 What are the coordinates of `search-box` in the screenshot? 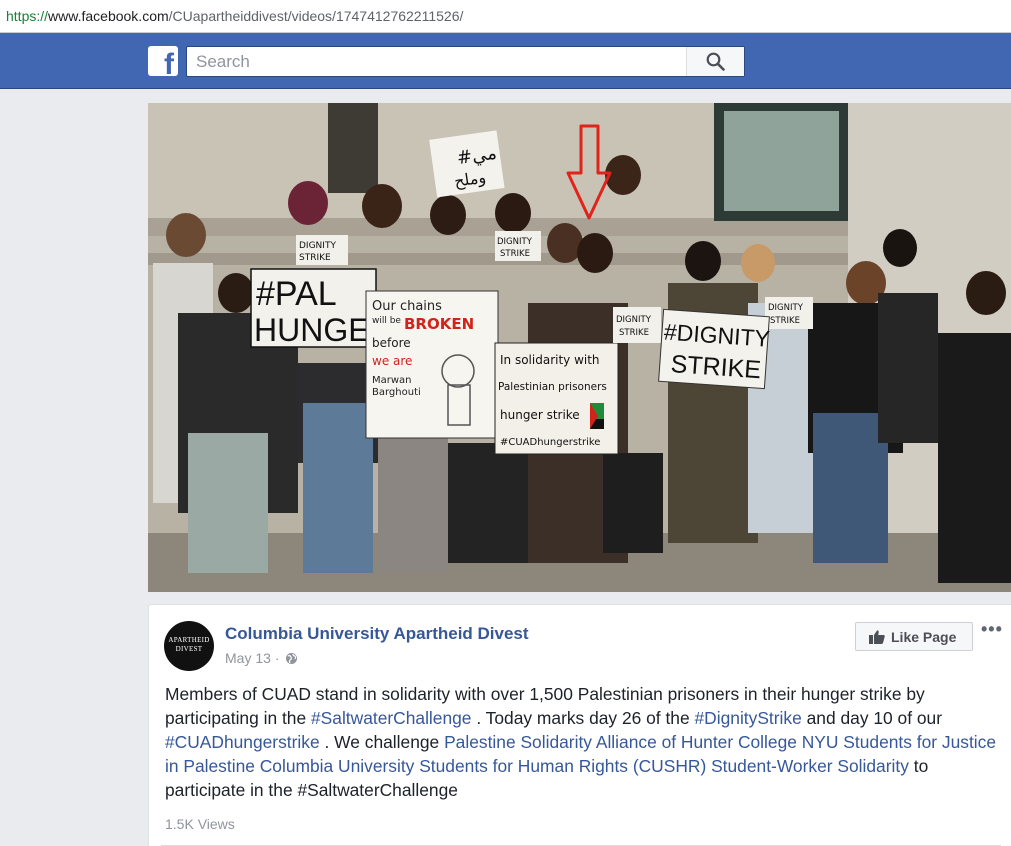 It's located at (465, 61).